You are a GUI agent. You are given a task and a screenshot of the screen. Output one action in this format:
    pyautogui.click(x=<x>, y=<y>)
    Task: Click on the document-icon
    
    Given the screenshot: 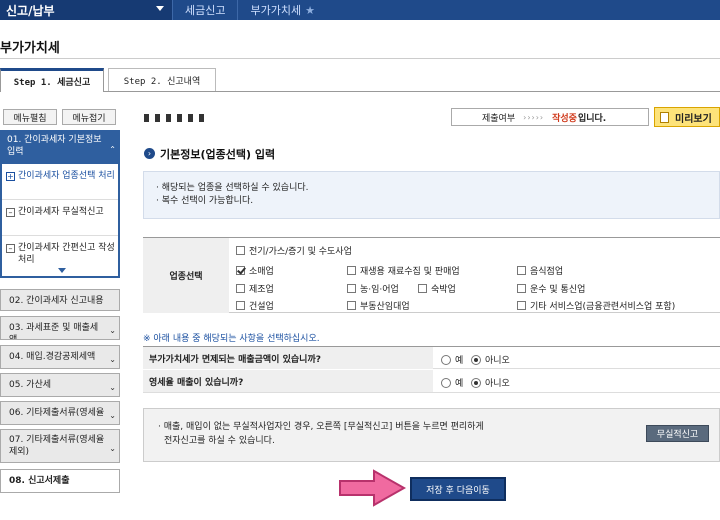 What is the action you would take?
    pyautogui.click(x=664, y=117)
    